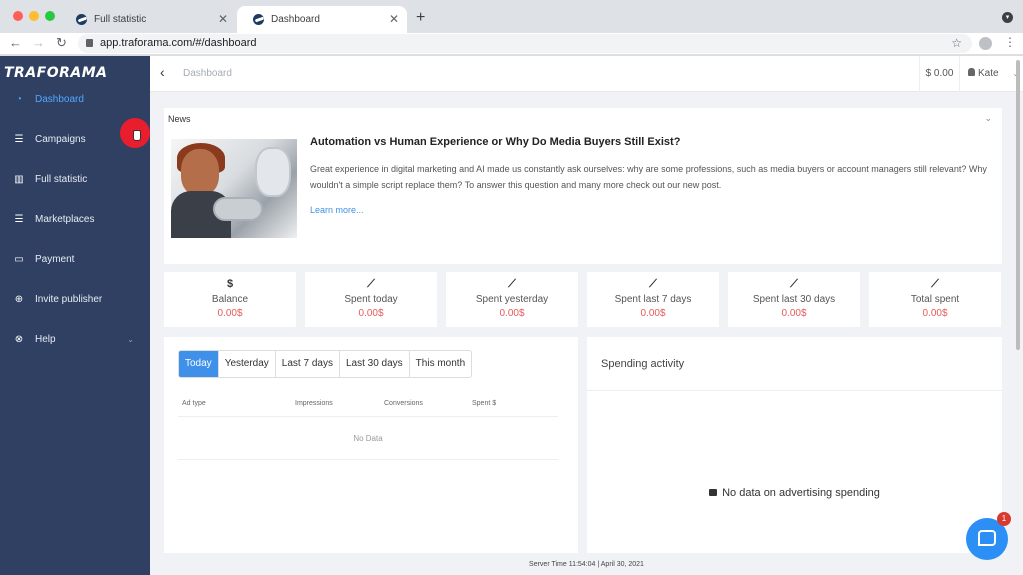  What do you see at coordinates (971, 72) in the screenshot?
I see `user-icon` at bounding box center [971, 72].